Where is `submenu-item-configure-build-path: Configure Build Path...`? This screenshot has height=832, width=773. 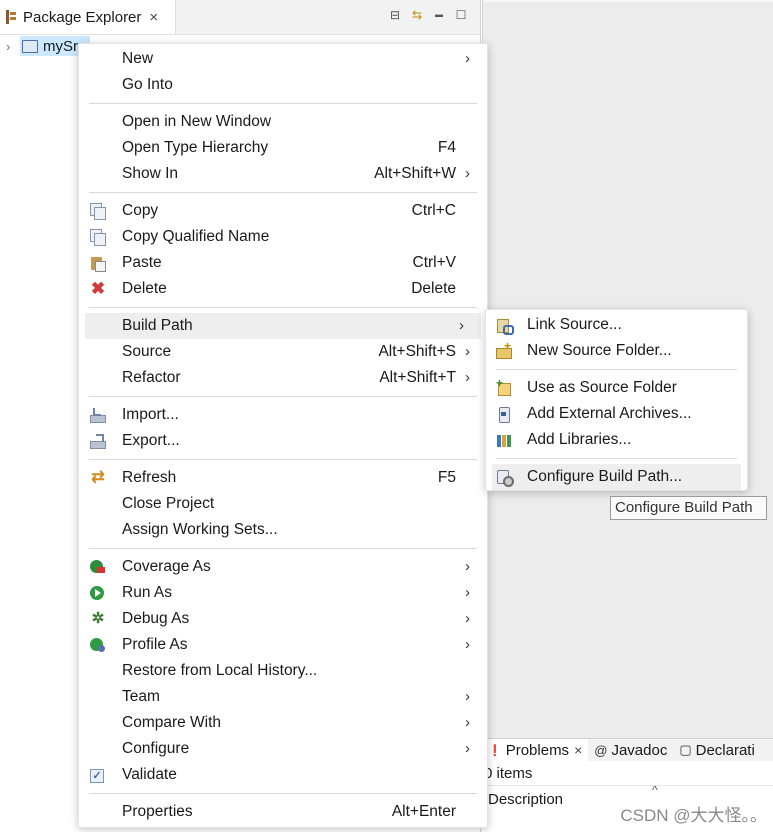
submenu-item-configure-build-path: Configure Build Path... is located at coordinates (616, 477).